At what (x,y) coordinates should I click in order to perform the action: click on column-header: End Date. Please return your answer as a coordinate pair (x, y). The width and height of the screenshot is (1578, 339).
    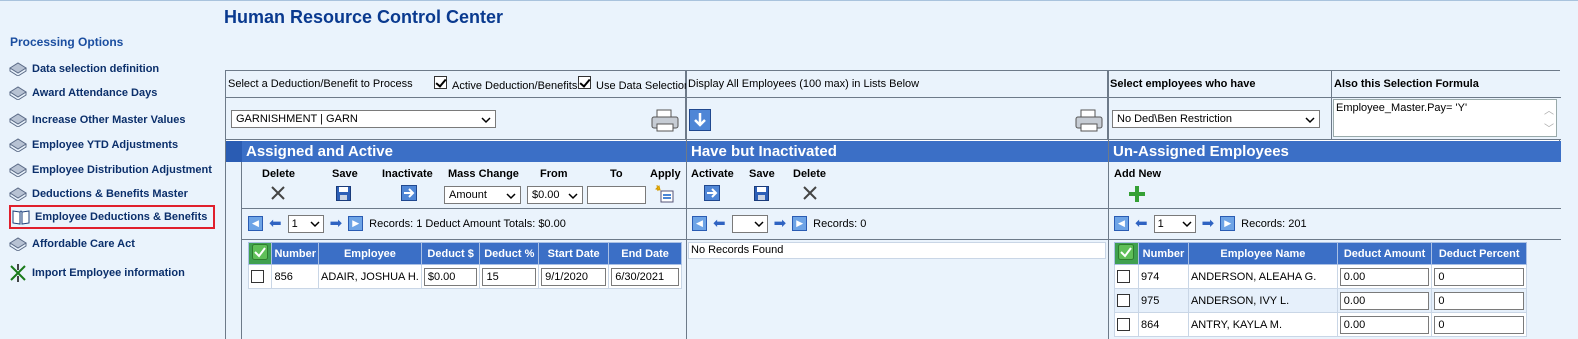
    Looking at the image, I should click on (645, 253).